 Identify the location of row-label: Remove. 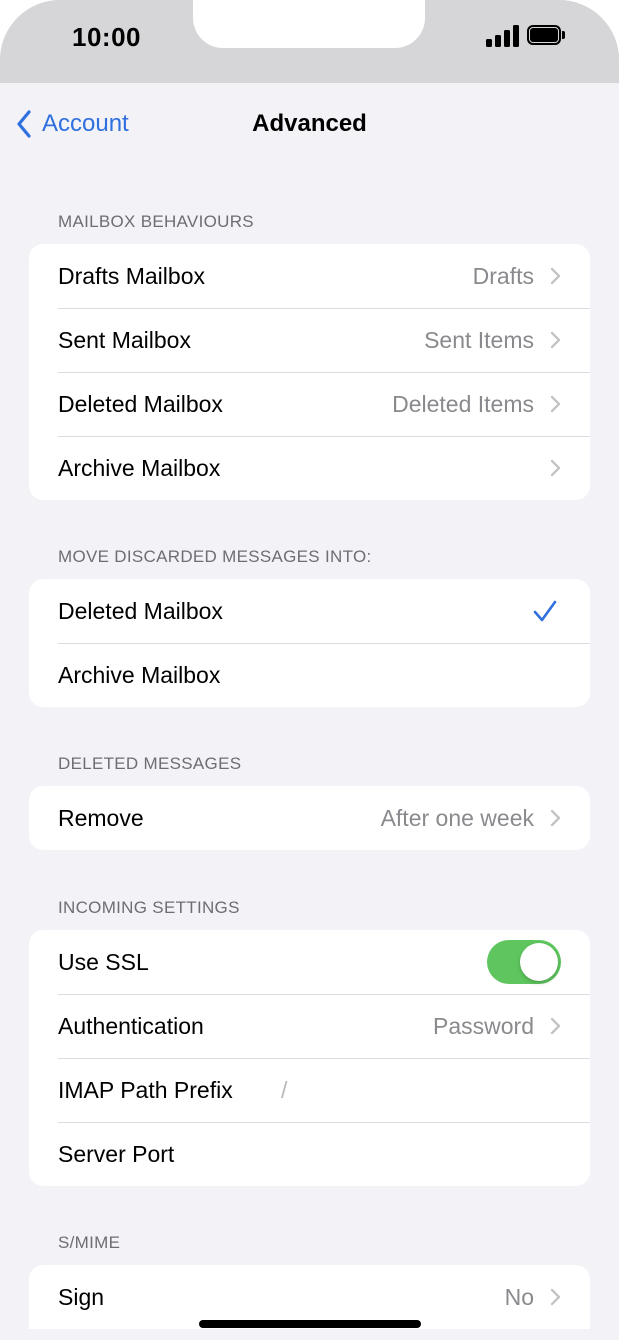
(101, 817).